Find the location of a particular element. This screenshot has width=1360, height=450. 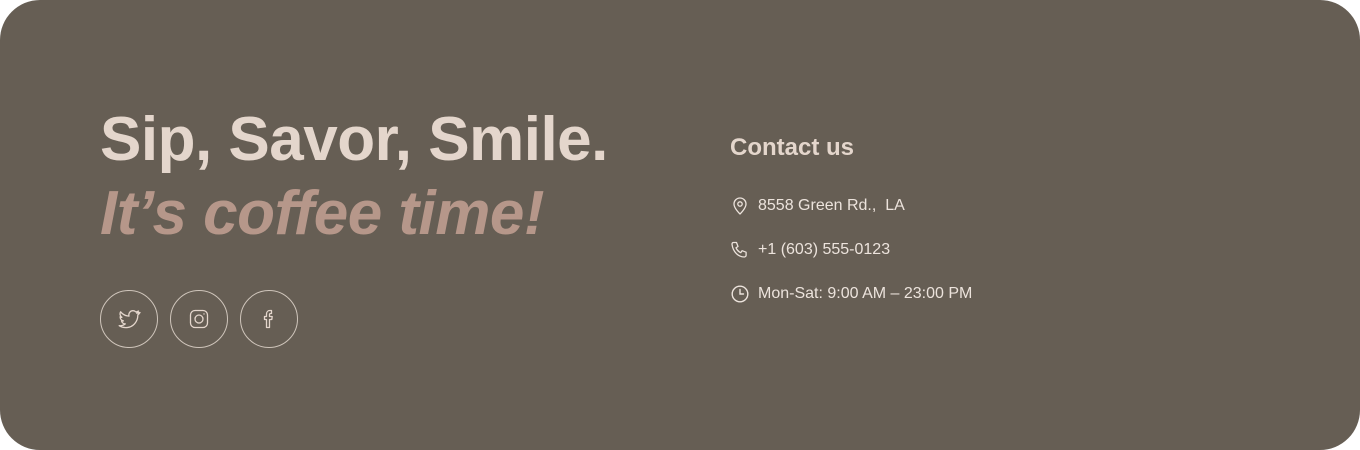

instagram-button is located at coordinates (199, 319).